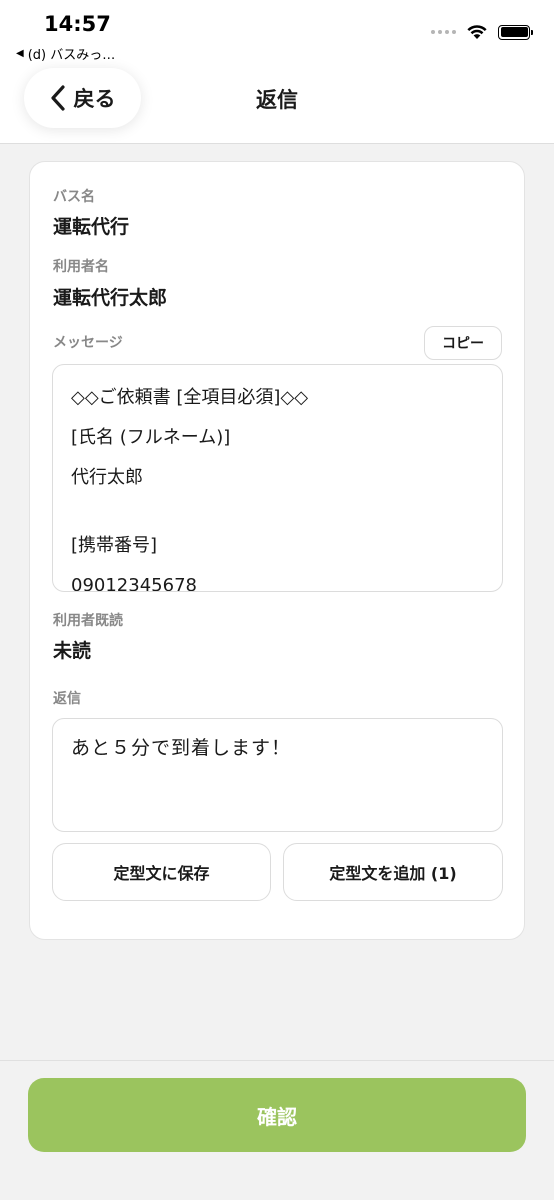 The height and width of the screenshot is (1200, 554). I want to click on save-template-button: 定型文に保存, so click(161, 872).